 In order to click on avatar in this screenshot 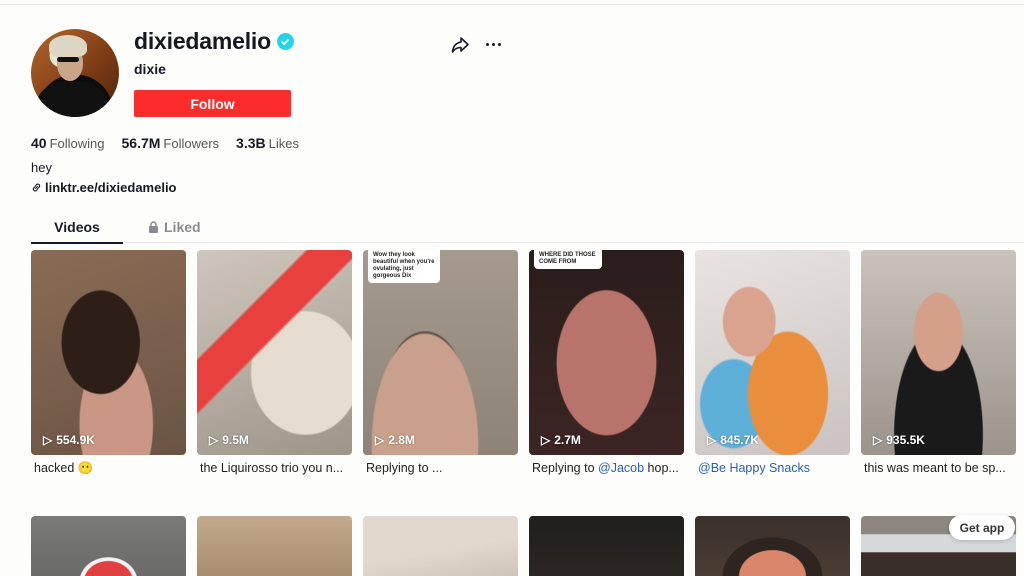, I will do `click(75, 73)`.